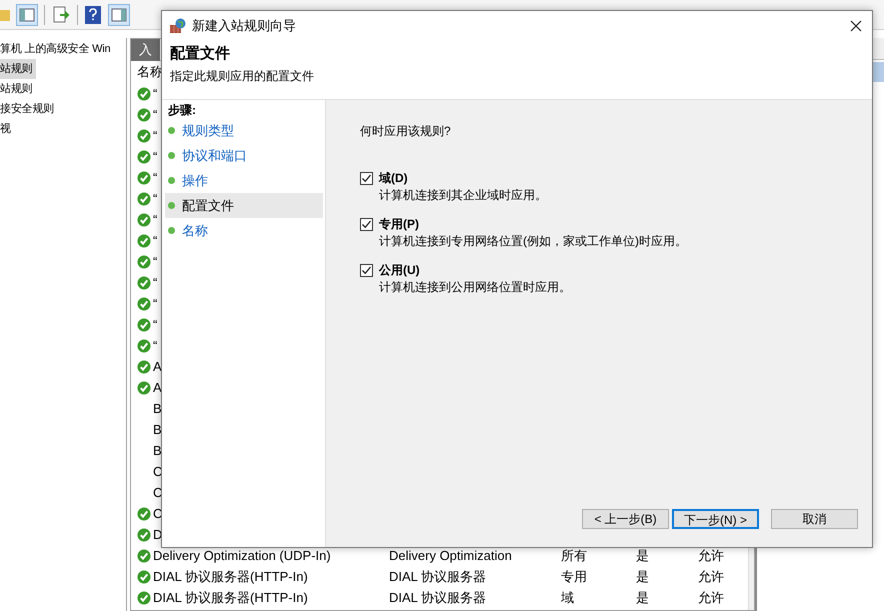 The height and width of the screenshot is (611, 884). What do you see at coordinates (625, 519) in the screenshot?
I see `dialog-button: < 上一步(B)` at bounding box center [625, 519].